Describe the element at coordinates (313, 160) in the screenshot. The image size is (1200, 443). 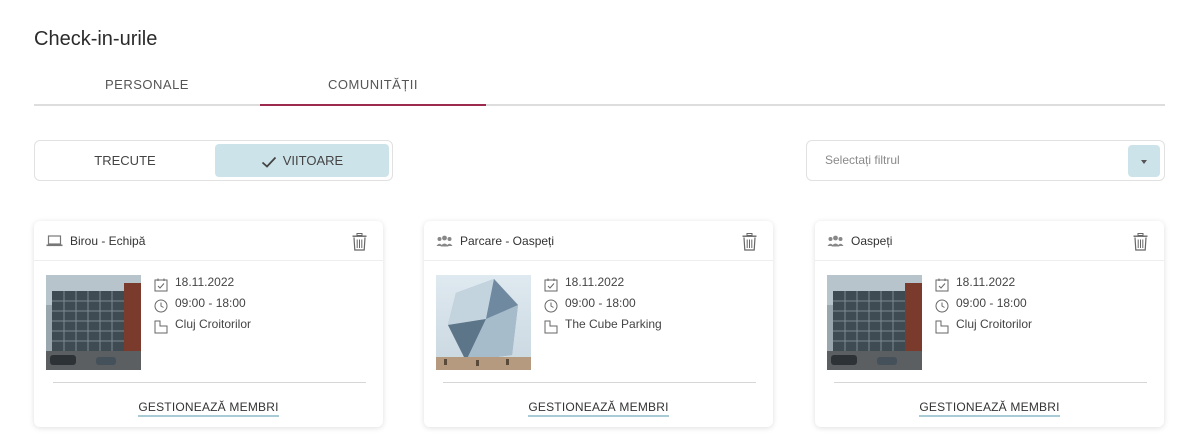
I see `upcoming-button-label: VIITOARE` at that location.